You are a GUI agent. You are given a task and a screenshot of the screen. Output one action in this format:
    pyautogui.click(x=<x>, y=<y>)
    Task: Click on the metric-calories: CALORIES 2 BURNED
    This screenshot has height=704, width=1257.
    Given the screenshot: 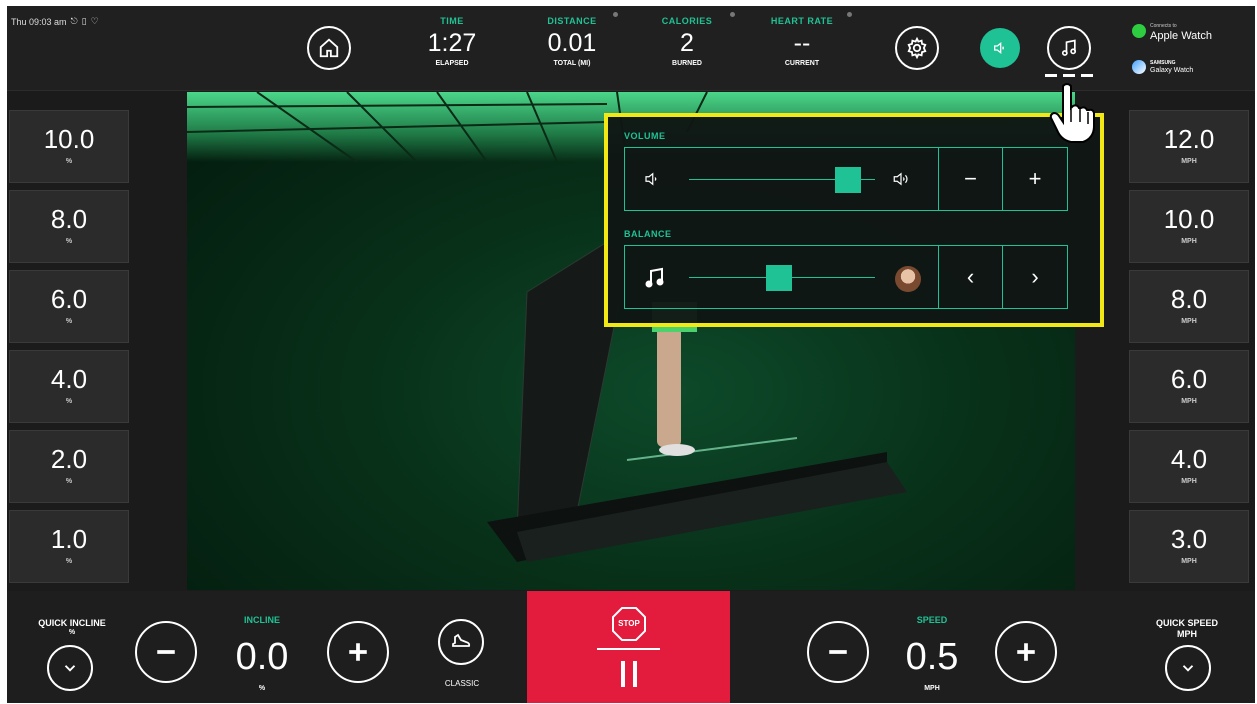 What is the action you would take?
    pyautogui.click(x=687, y=41)
    